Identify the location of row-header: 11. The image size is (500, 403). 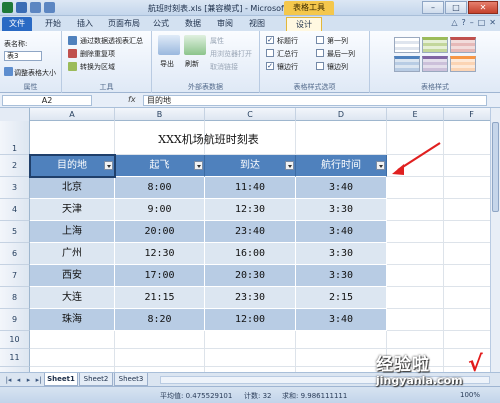
(15, 358).